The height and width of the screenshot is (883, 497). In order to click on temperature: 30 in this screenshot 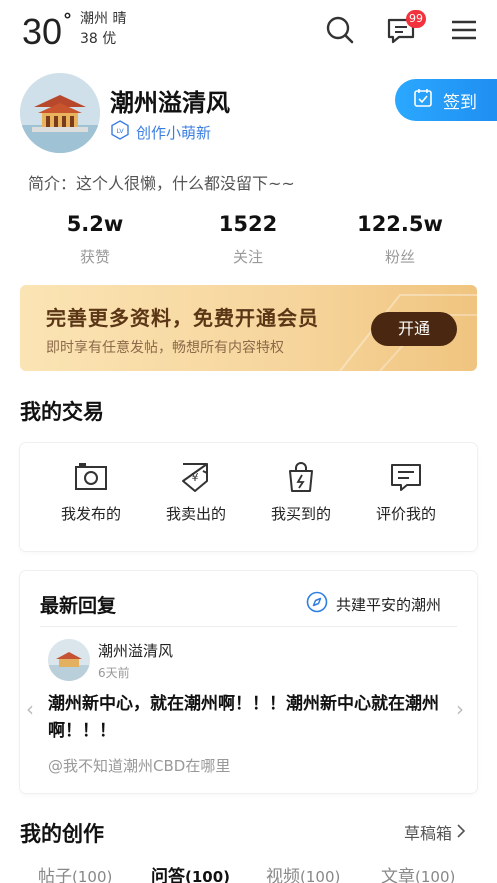, I will do `click(42, 31)`.